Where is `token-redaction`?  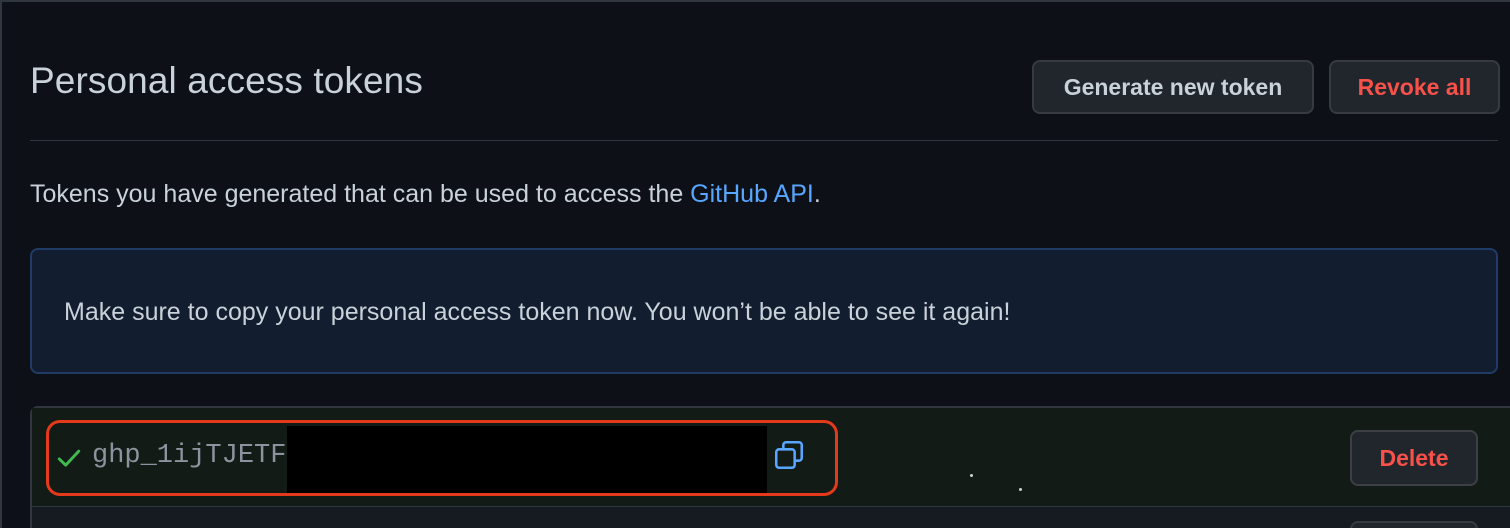 token-redaction is located at coordinates (527, 460).